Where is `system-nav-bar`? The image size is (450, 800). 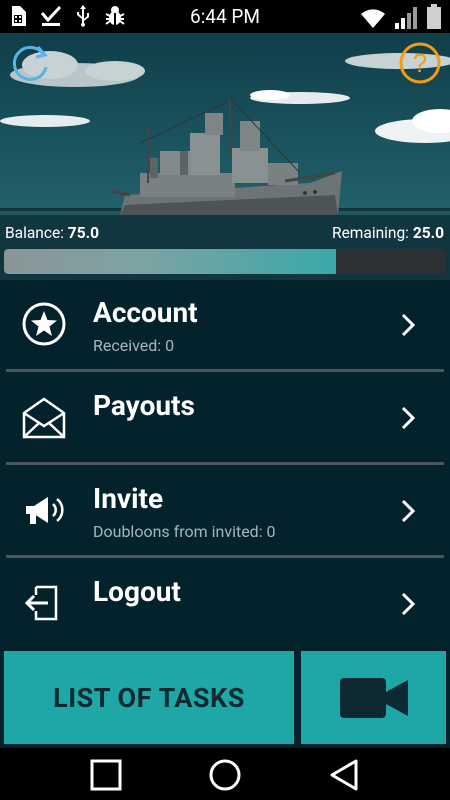
system-nav-bar is located at coordinates (225, 774).